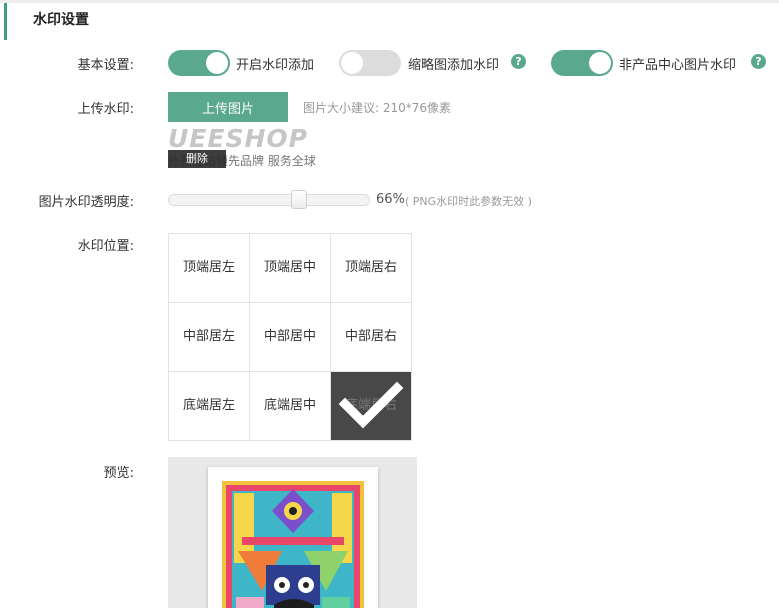  Describe the element at coordinates (269, 200) in the screenshot. I see `opacity-slider-track` at that location.